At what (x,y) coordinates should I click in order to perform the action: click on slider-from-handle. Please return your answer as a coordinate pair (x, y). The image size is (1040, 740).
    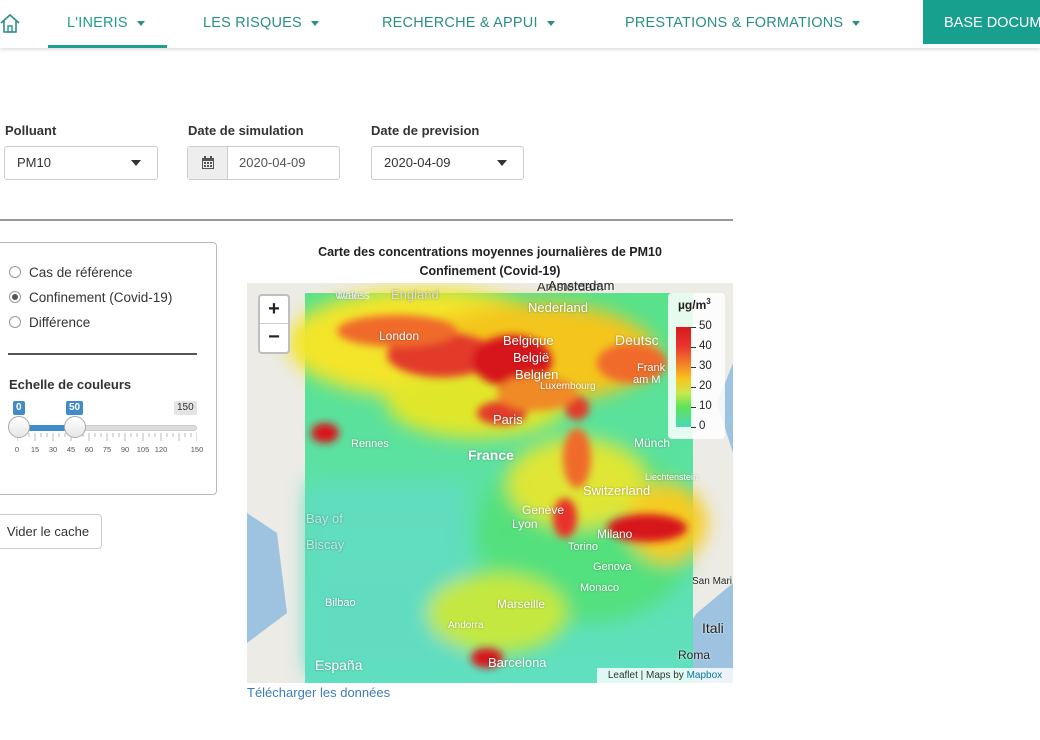
    Looking at the image, I should click on (19, 427).